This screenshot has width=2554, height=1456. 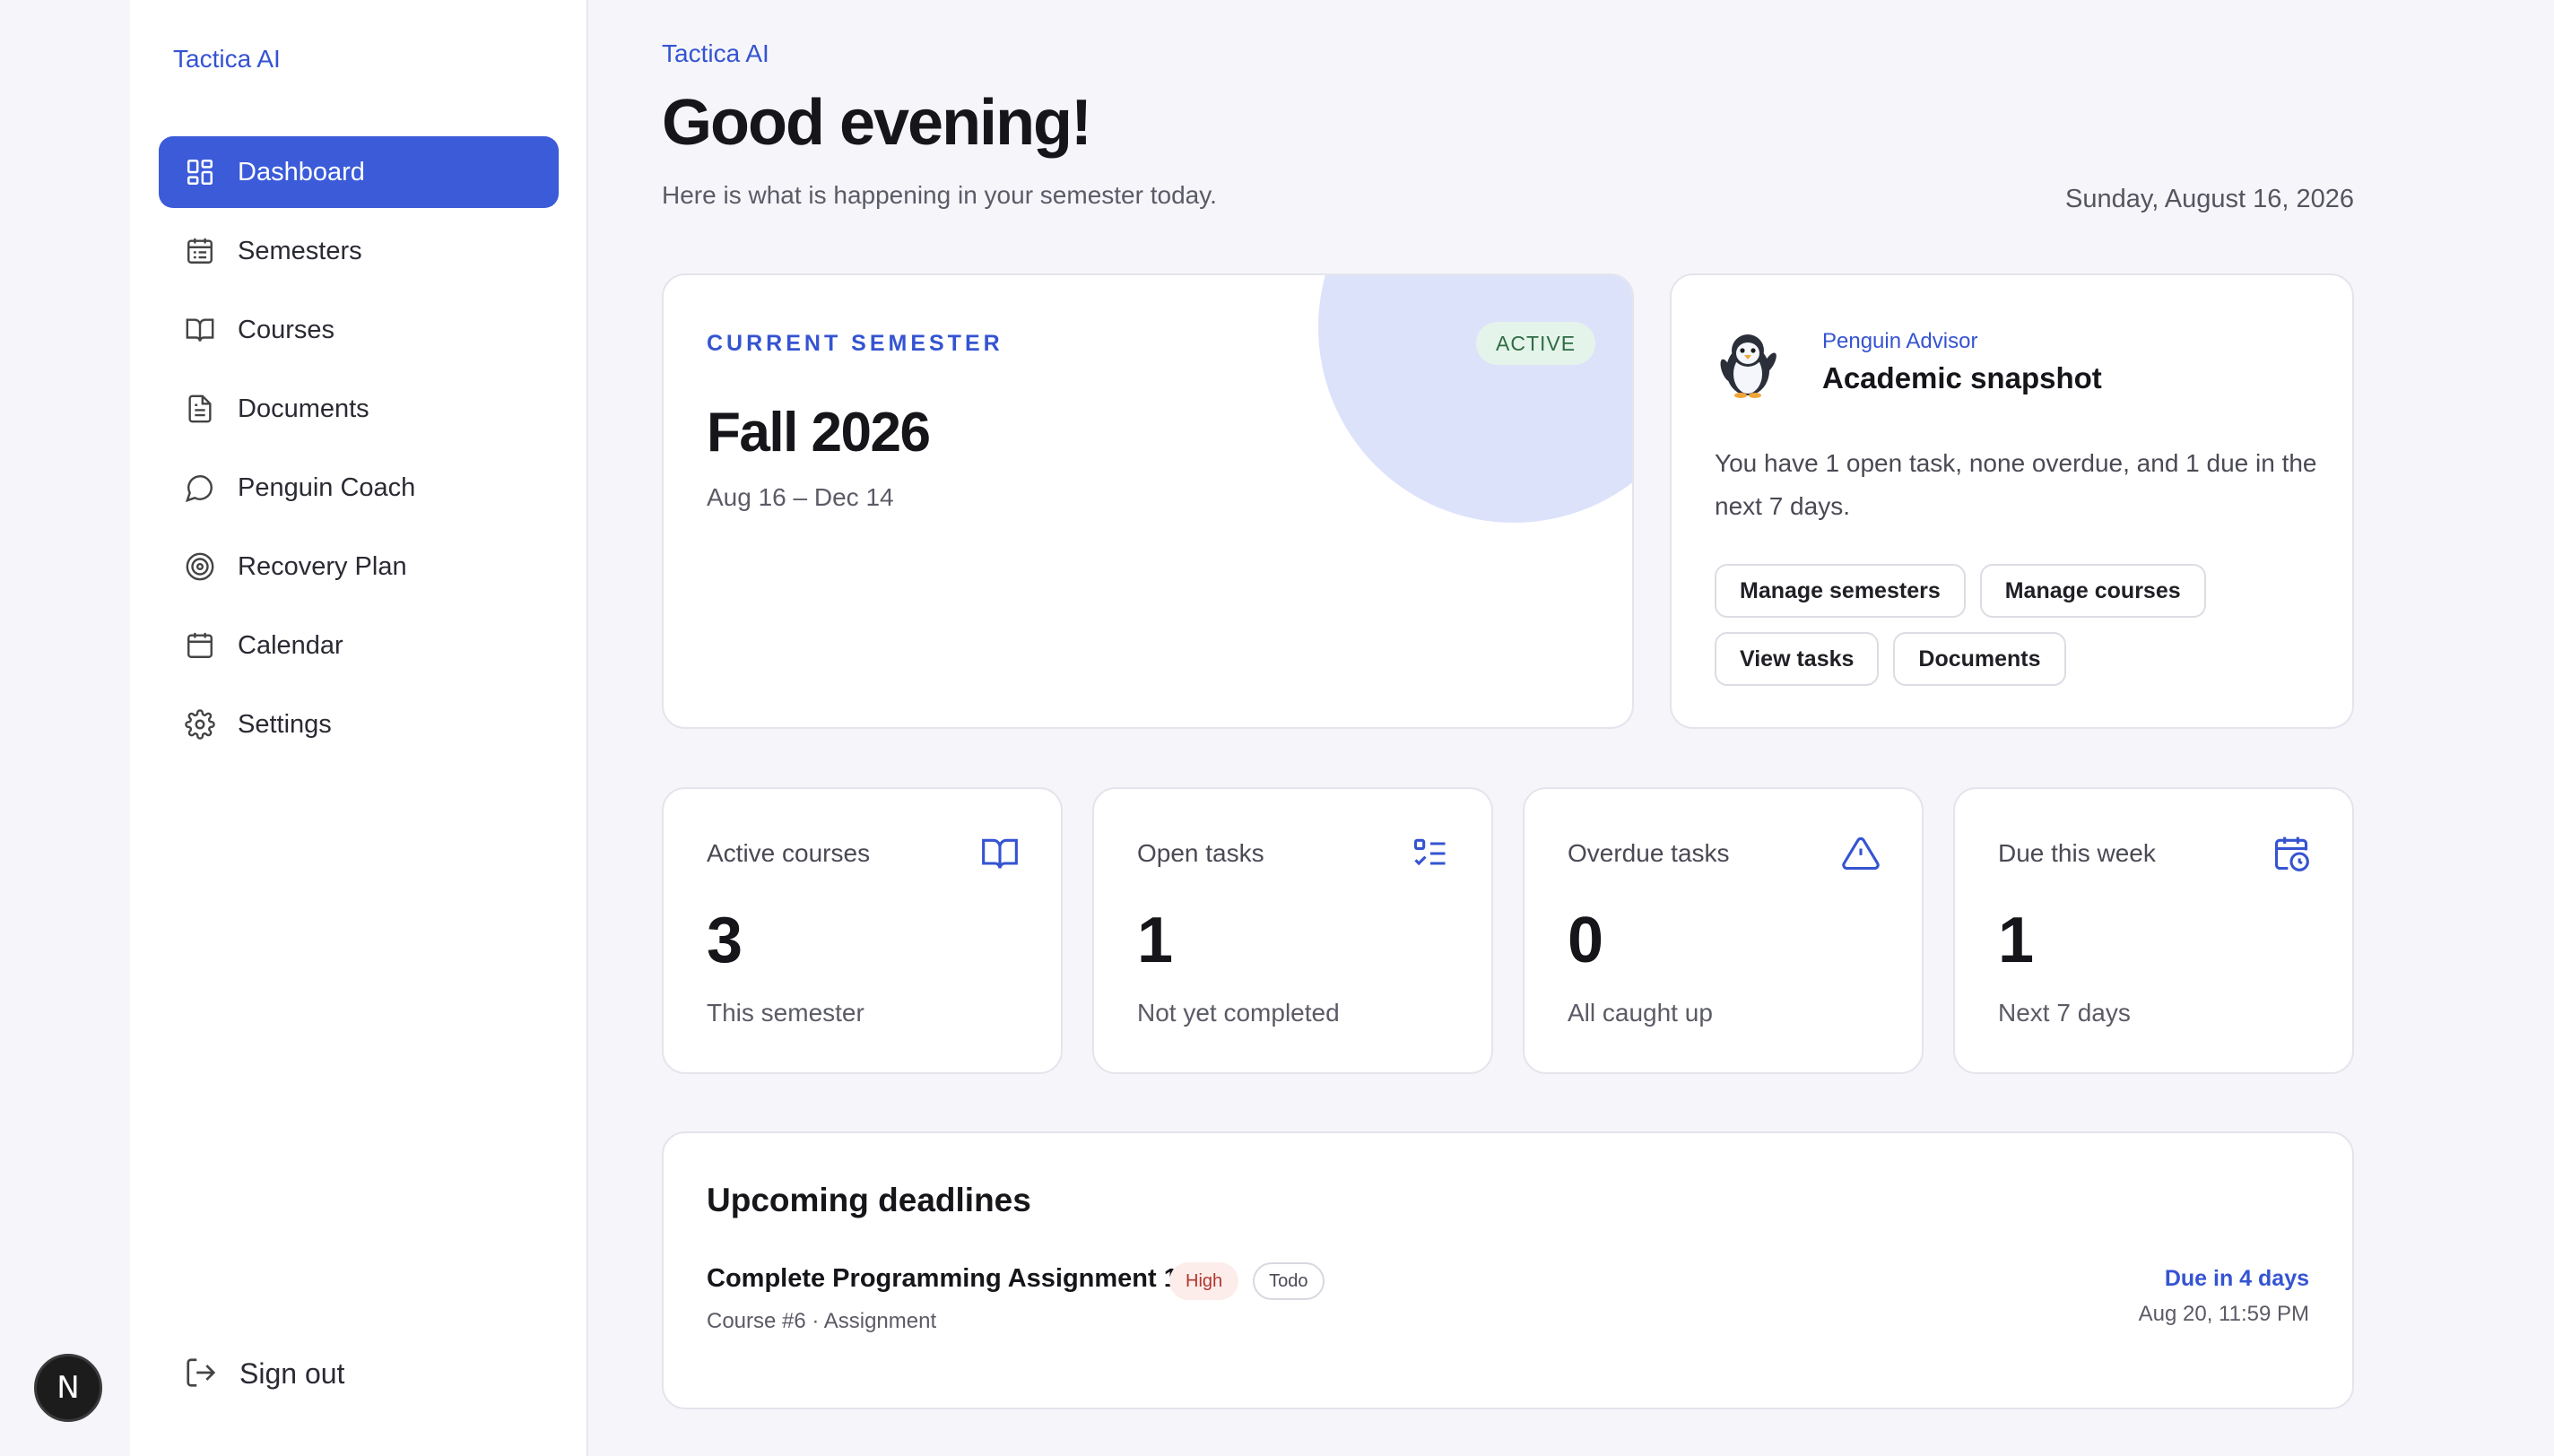 What do you see at coordinates (359, 646) in the screenshot?
I see `sidebar-item-calendar: Calendar` at bounding box center [359, 646].